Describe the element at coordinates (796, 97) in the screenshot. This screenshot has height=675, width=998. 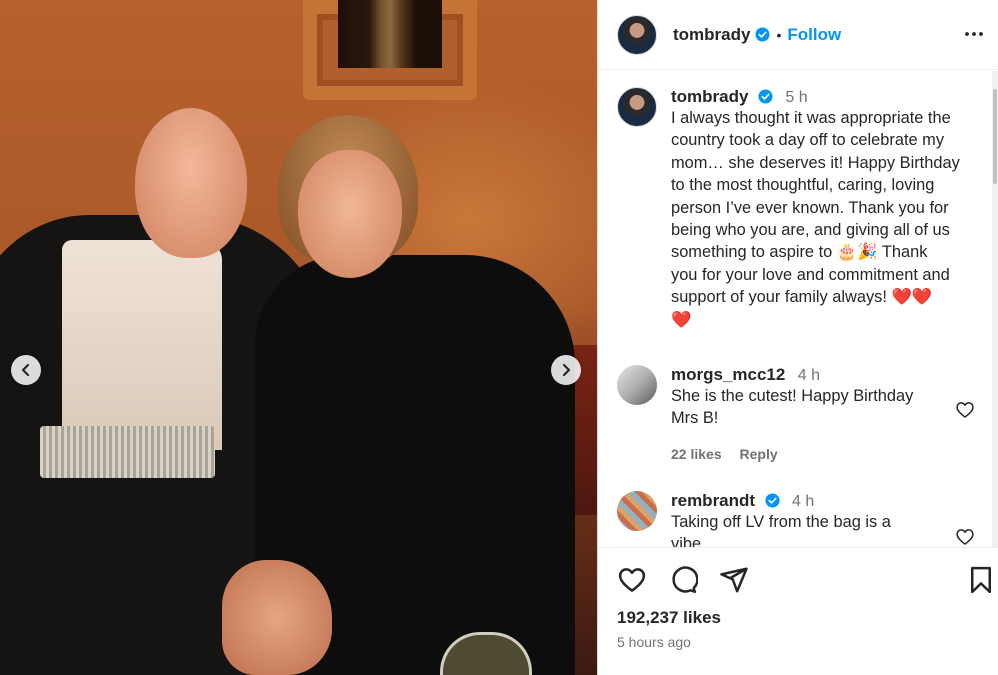
I see `caption-time: 5 h` at that location.